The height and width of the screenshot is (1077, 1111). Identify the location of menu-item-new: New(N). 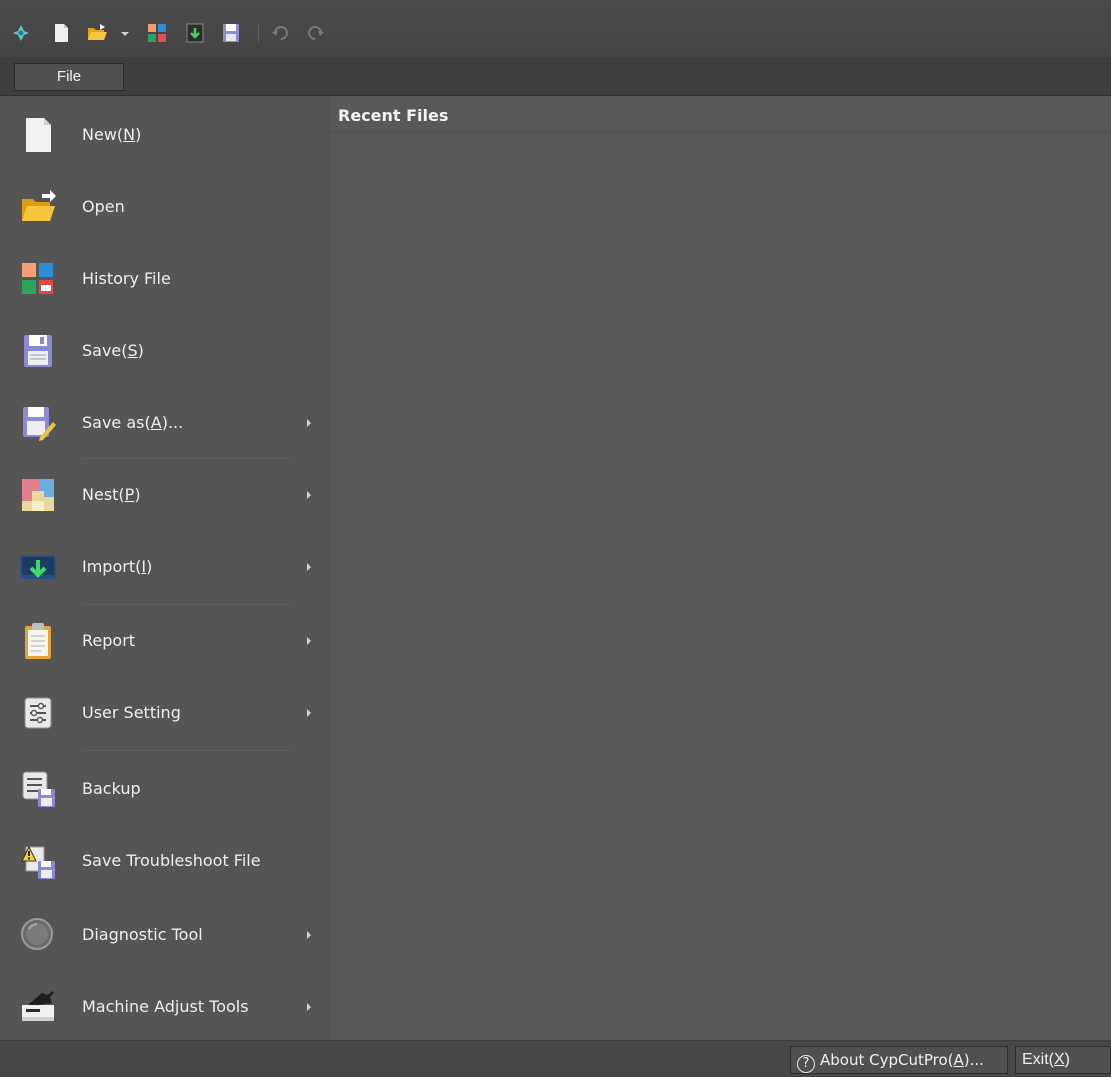
(167, 135).